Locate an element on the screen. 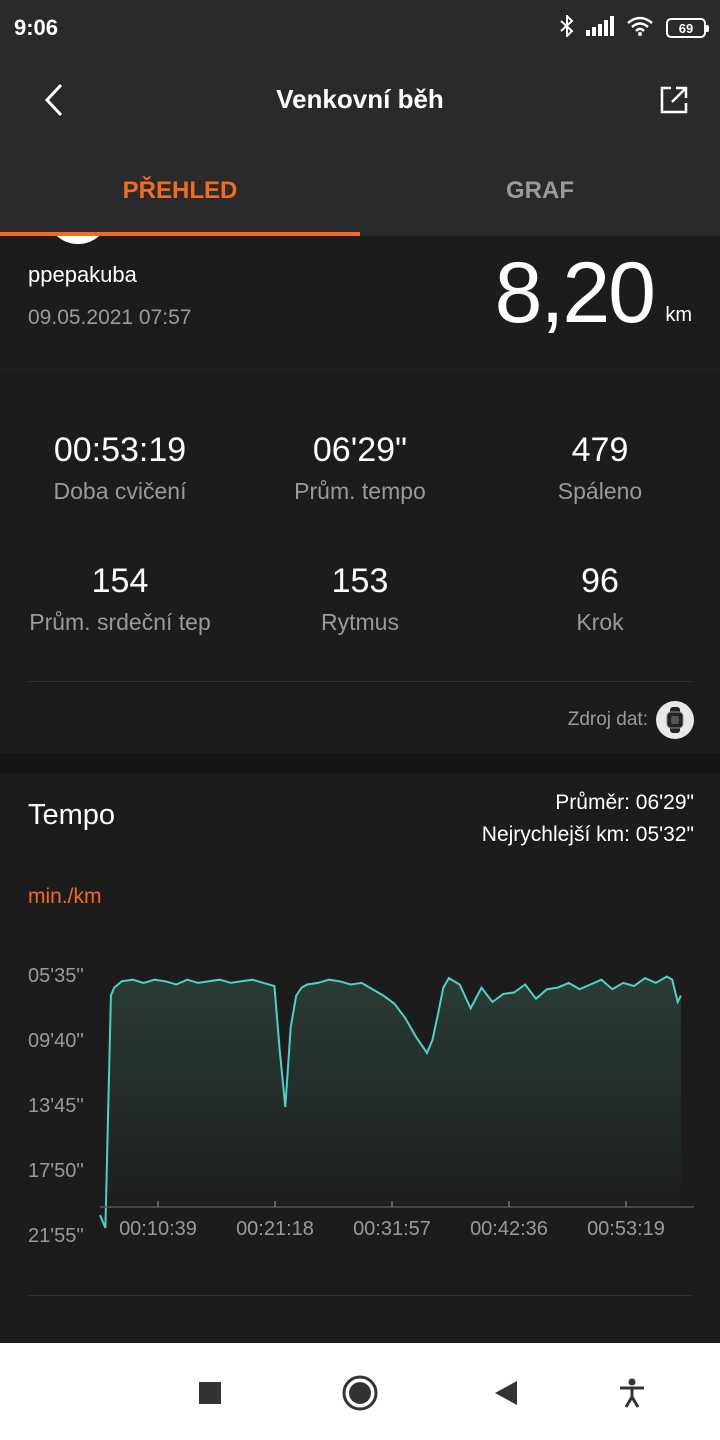  triangle-back-icon is located at coordinates (506, 1393).